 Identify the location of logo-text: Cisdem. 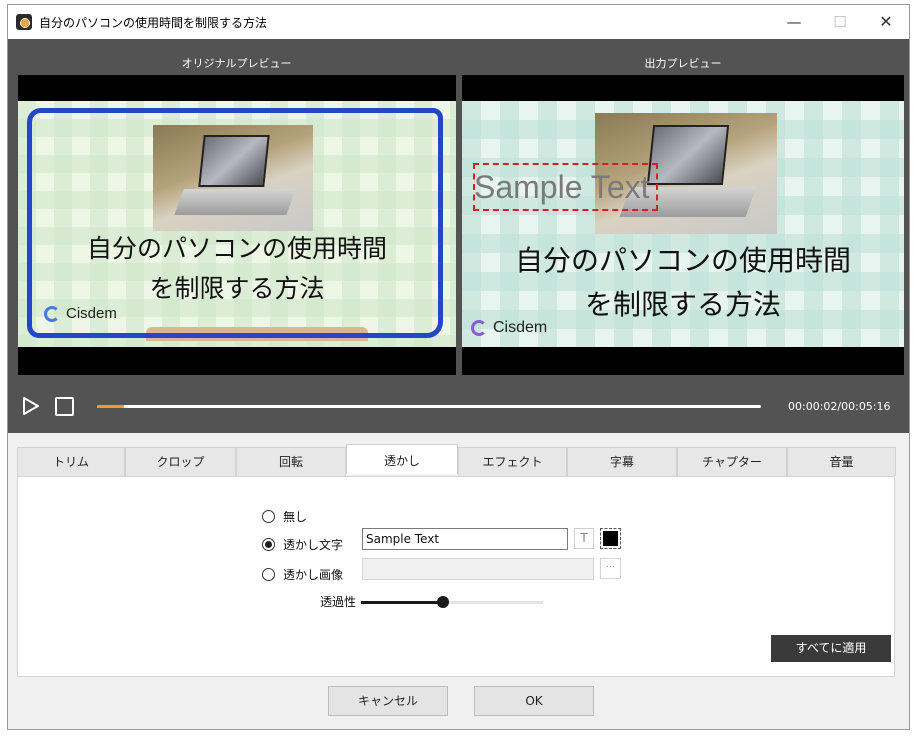
(520, 327).